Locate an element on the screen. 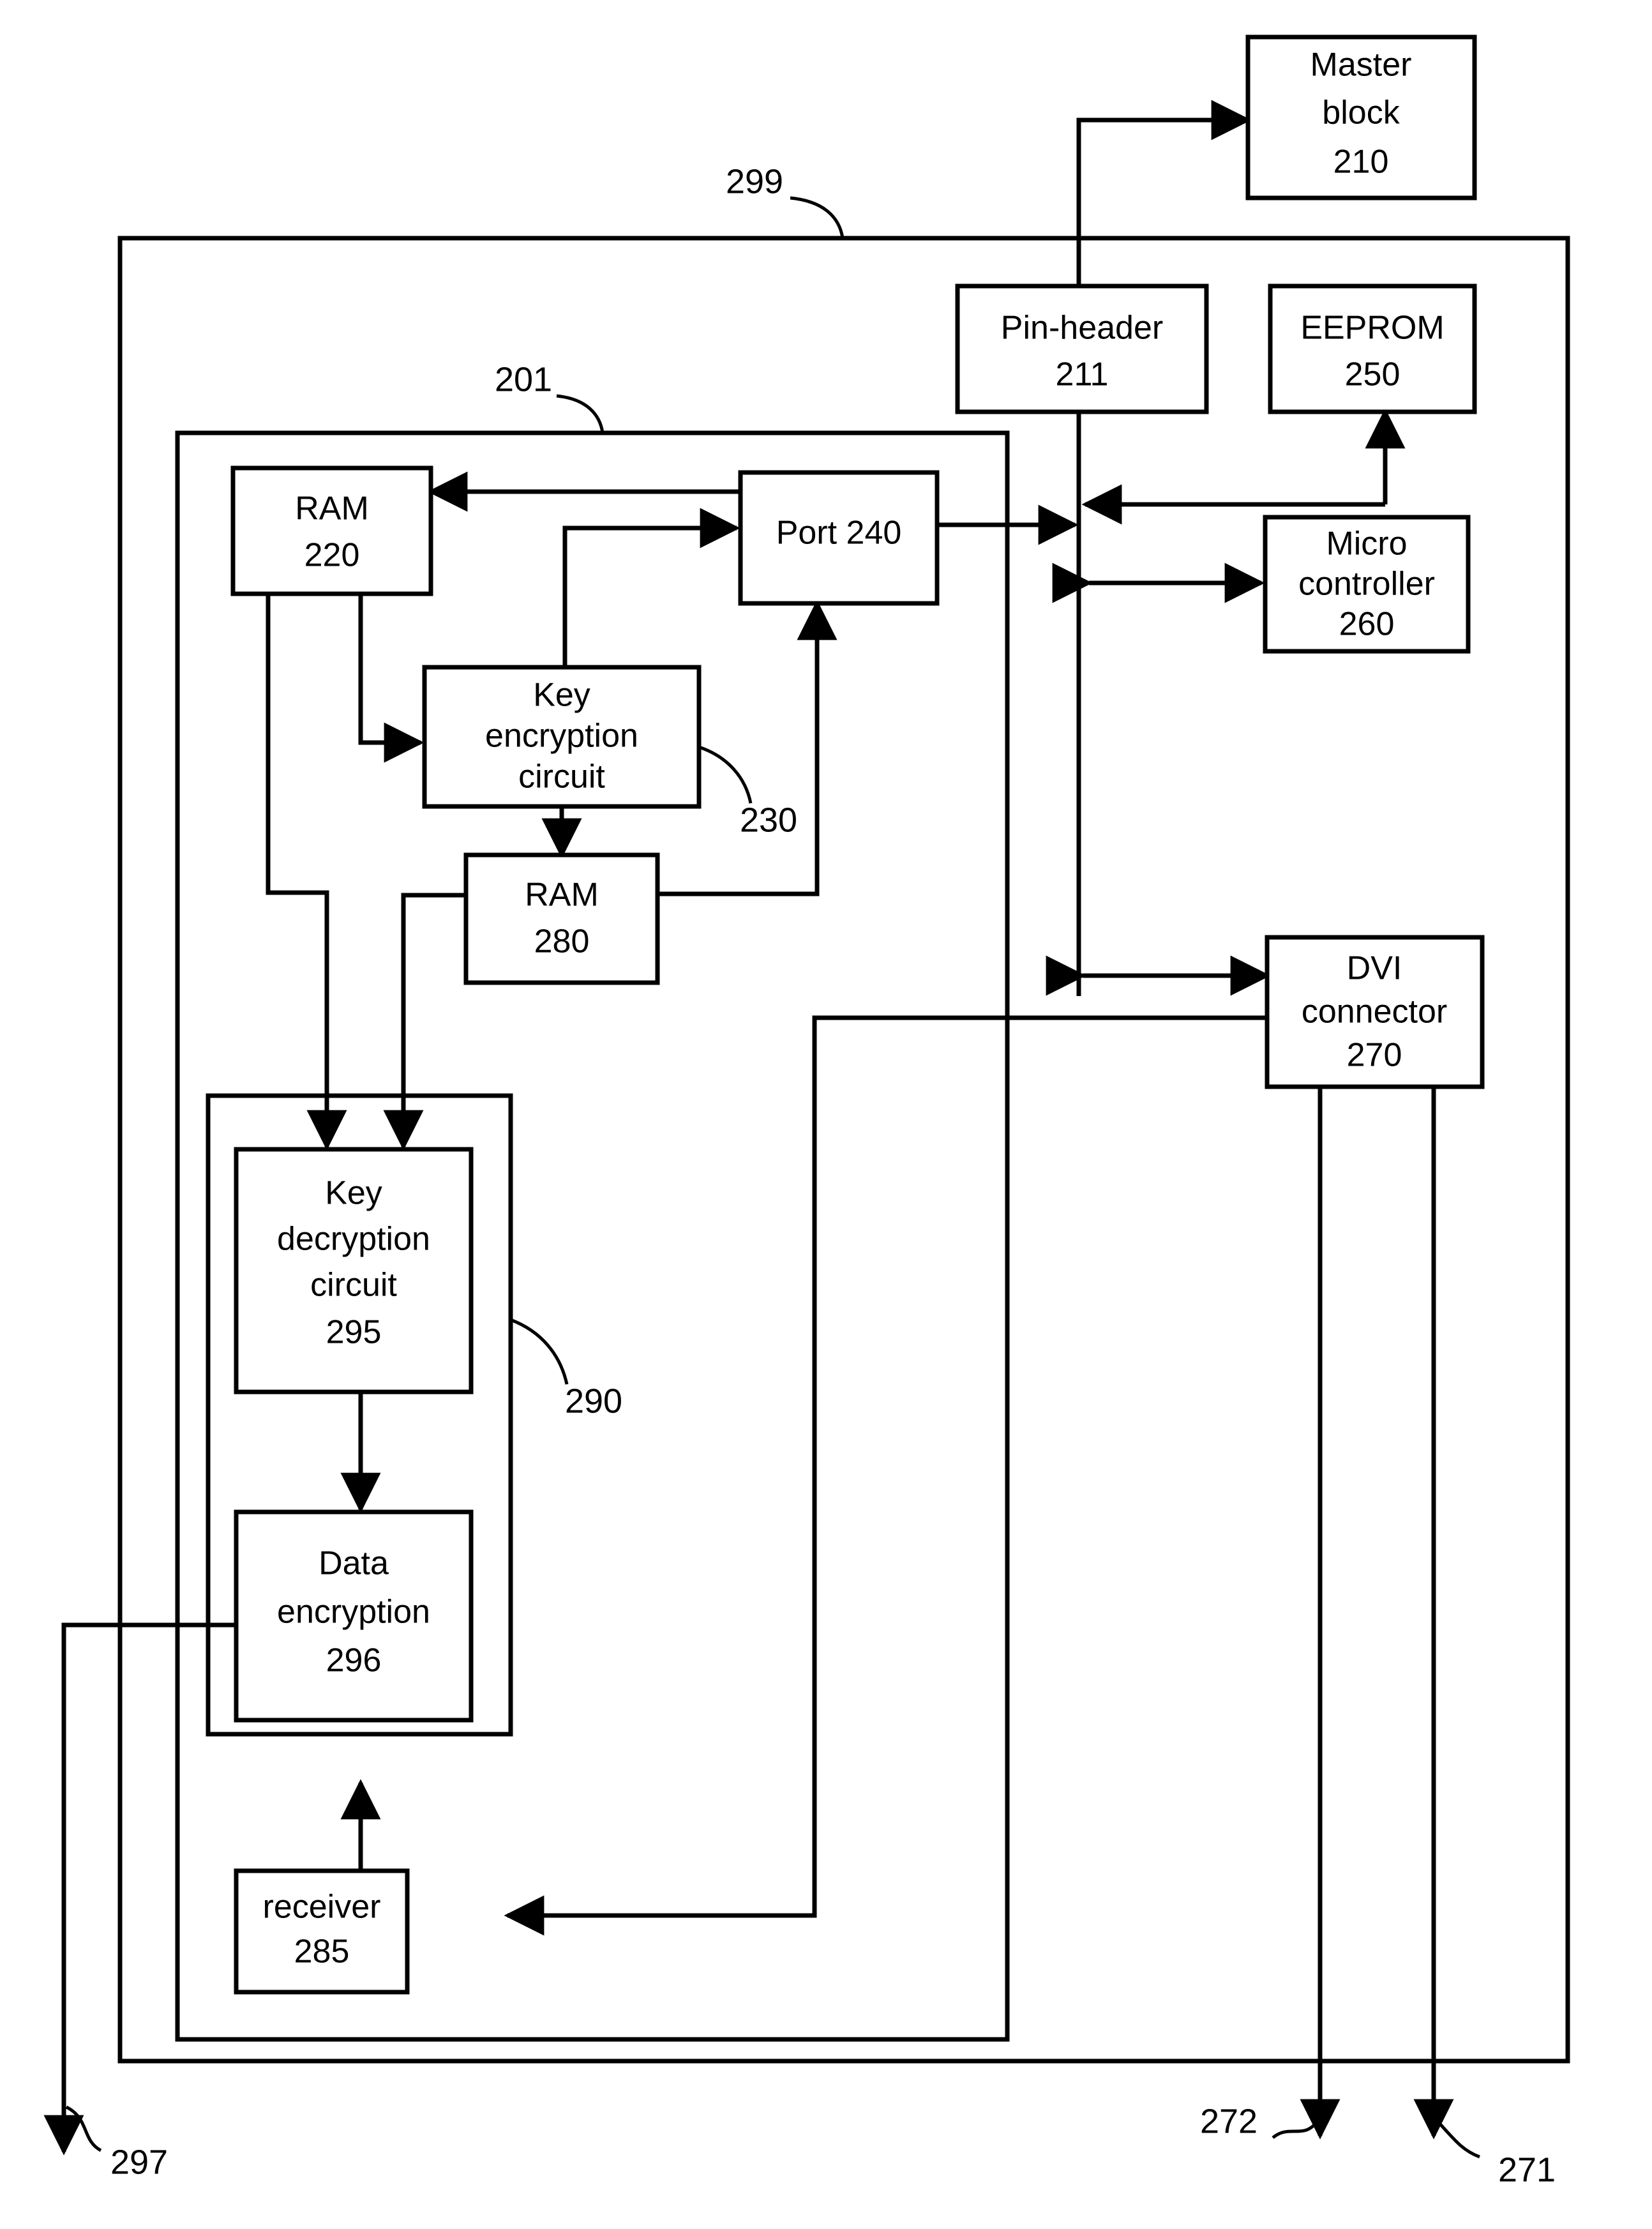 This screenshot has height=2229, width=1652. key-enc-line3: circuit is located at coordinates (561, 777).